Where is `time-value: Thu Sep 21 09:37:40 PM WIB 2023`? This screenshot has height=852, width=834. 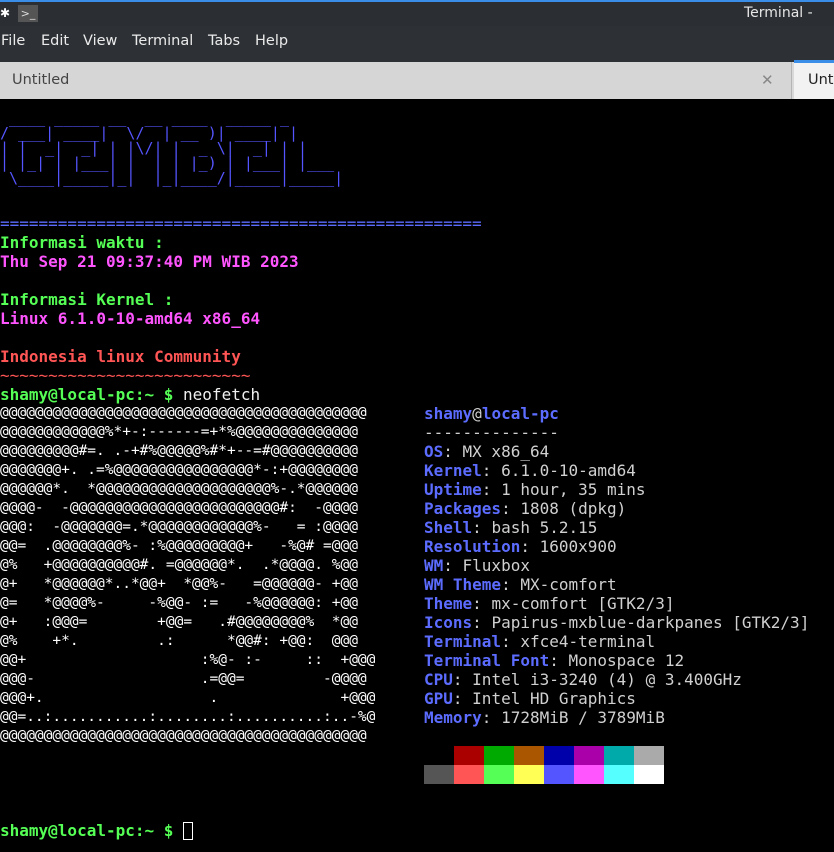
time-value: Thu Sep 21 09:37:40 PM WIB 2023 is located at coordinates (149, 261).